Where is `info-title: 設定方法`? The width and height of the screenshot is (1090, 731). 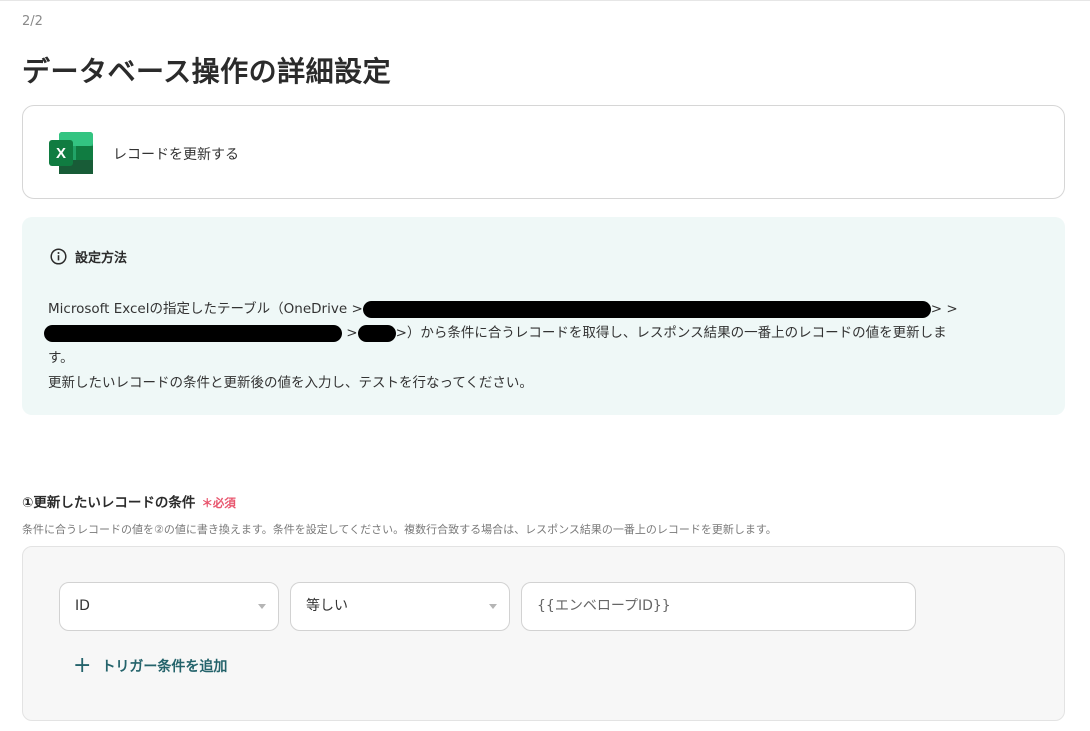
info-title: 設定方法 is located at coordinates (101, 258).